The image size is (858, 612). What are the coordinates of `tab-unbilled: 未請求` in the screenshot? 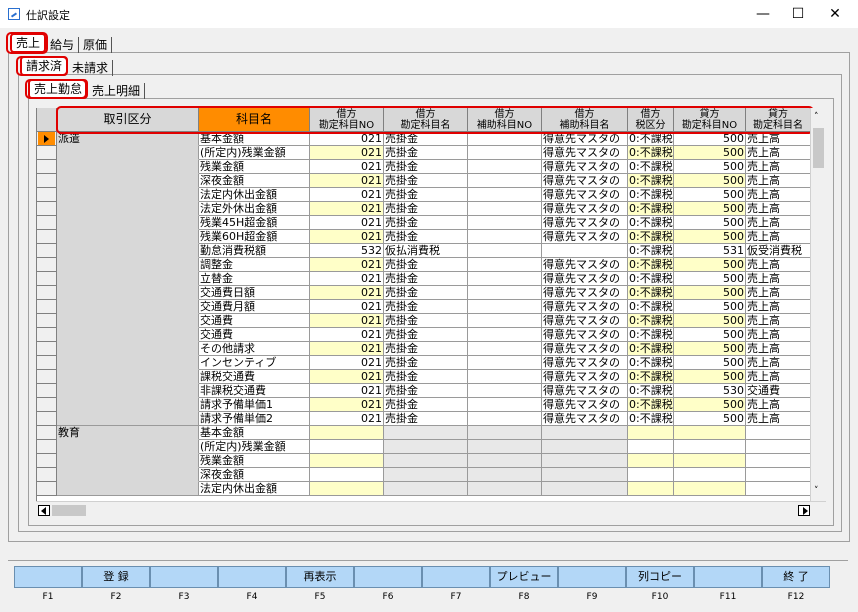 It's located at (91, 68).